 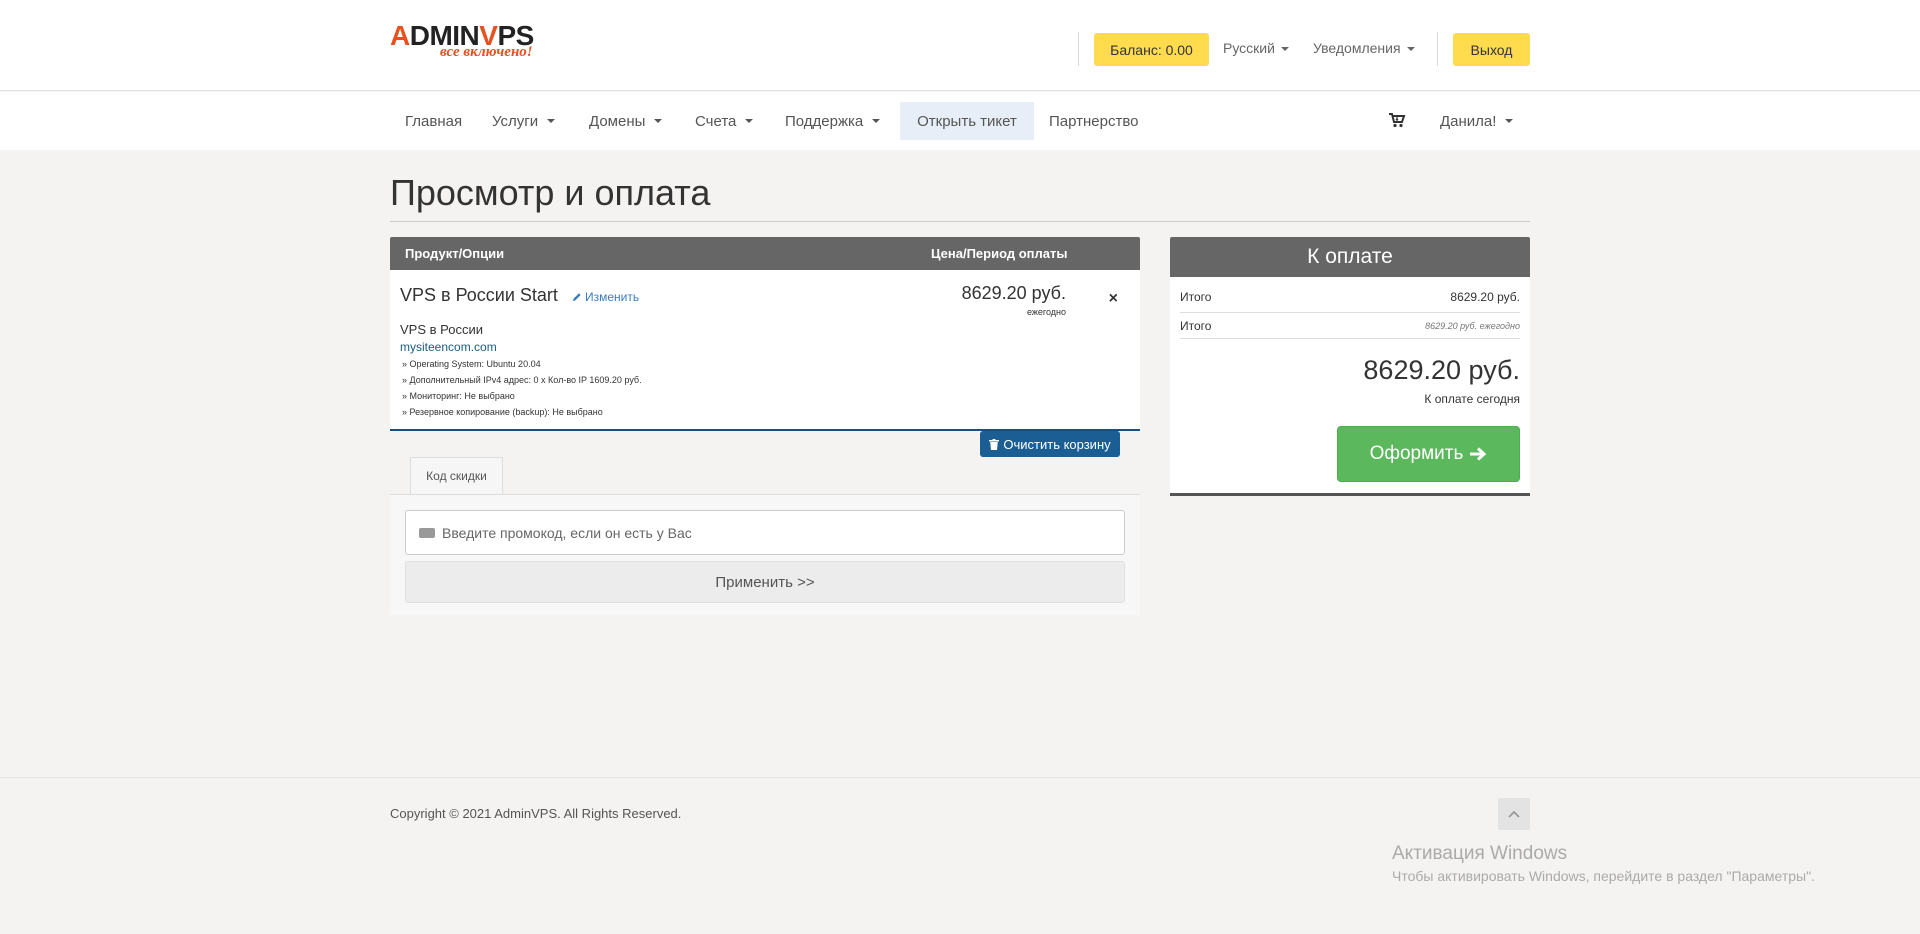 I want to click on back-to-top-button, so click(x=1514, y=814).